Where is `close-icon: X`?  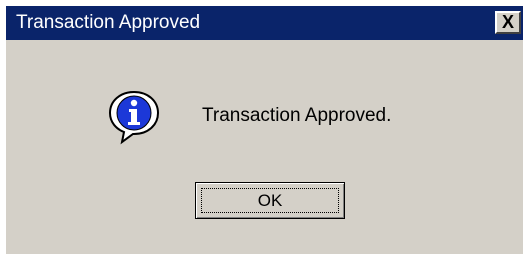 close-icon: X is located at coordinates (507, 22).